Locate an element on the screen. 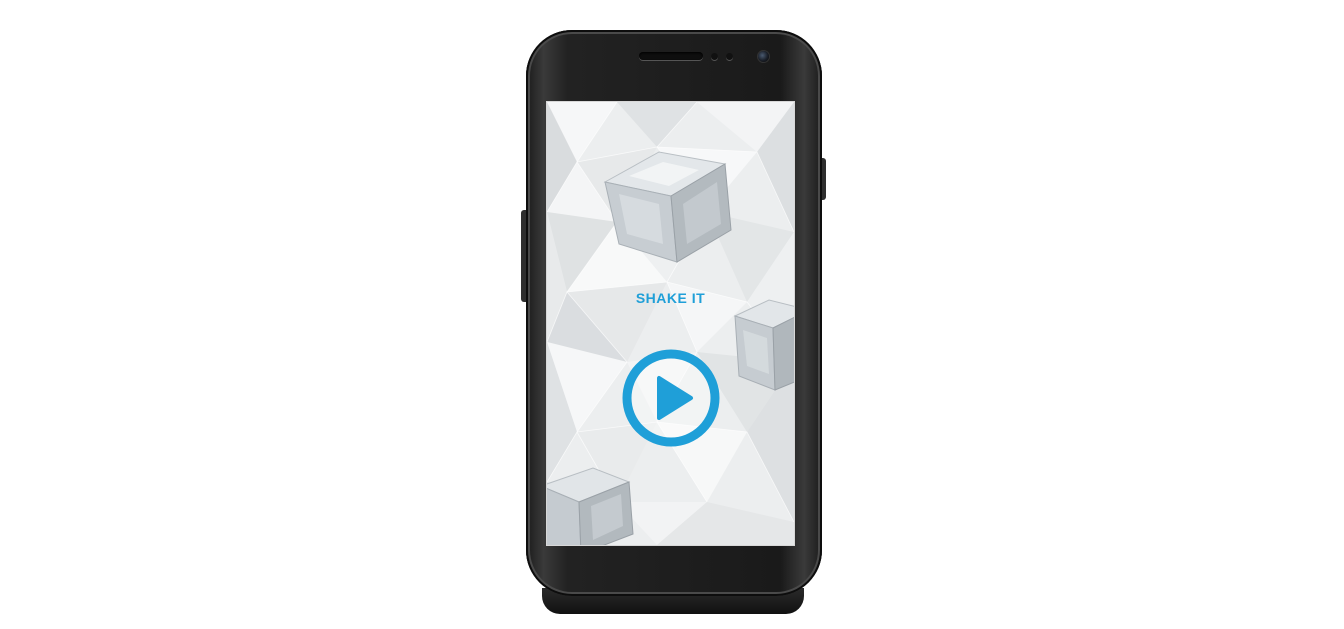 This screenshot has height=629, width=1344. earpiece-speaker is located at coordinates (671, 56).